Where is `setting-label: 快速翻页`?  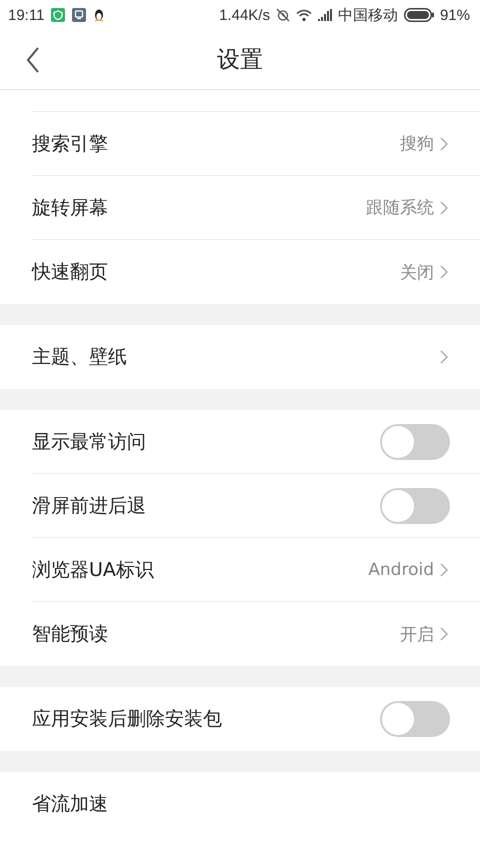 setting-label: 快速翻页 is located at coordinates (70, 272).